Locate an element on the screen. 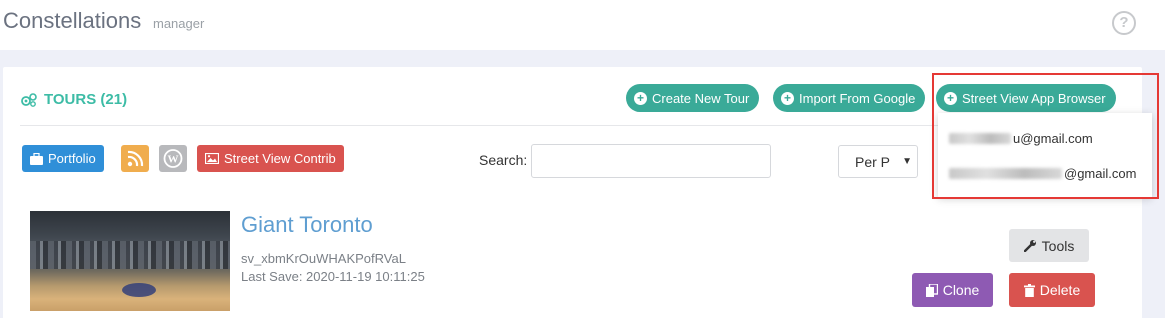  app-subtitle: manager is located at coordinates (179, 23).